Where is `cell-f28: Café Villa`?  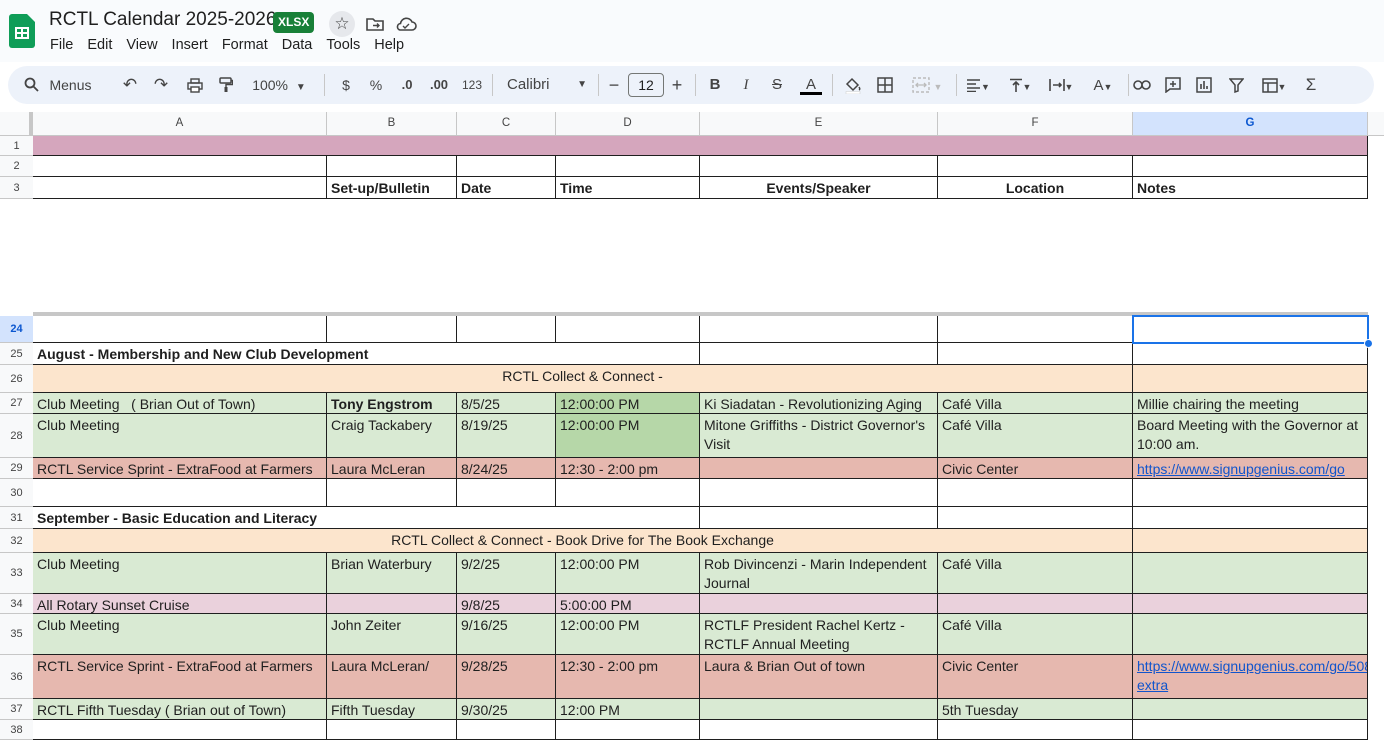
cell-f28: Café Villa is located at coordinates (1035, 436).